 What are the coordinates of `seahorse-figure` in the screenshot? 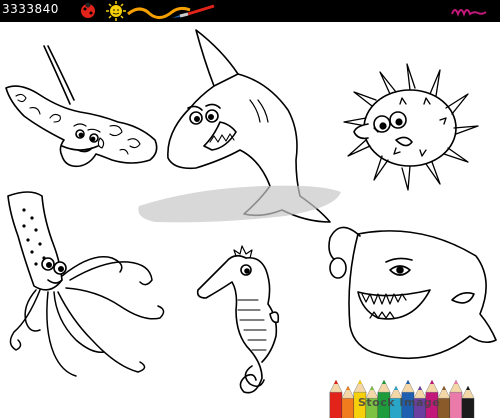 It's located at (238, 319).